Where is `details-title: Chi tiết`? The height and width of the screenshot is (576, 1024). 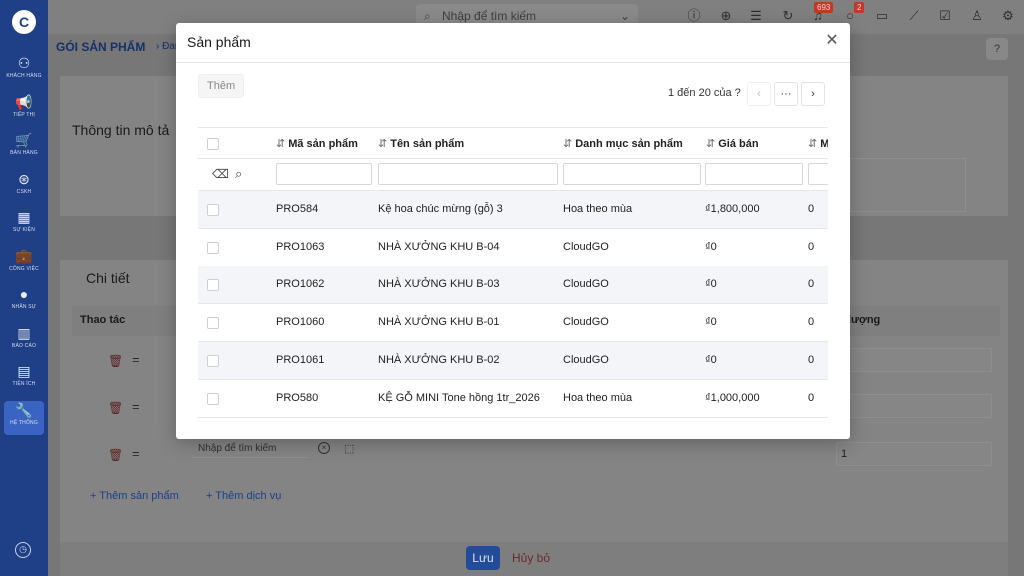 details-title: Chi tiết is located at coordinates (108, 278).